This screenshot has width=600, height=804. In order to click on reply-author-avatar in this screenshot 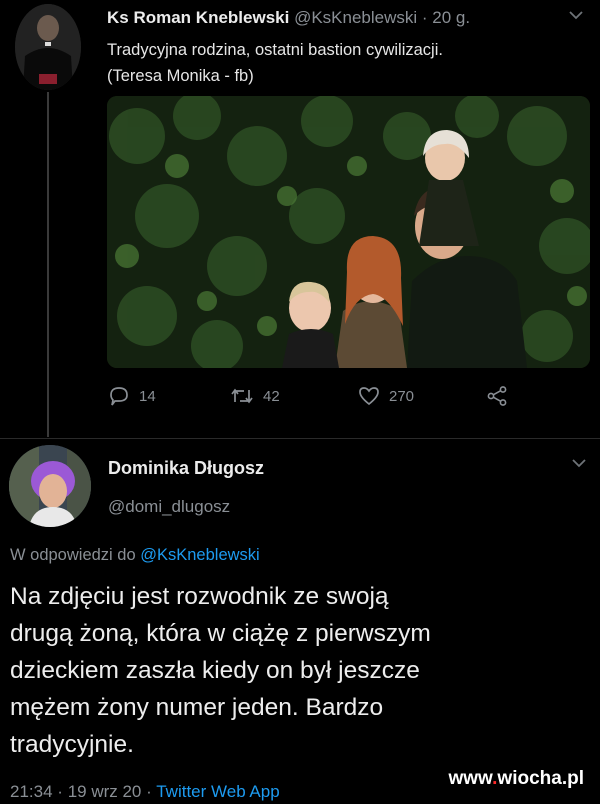, I will do `click(50, 486)`.